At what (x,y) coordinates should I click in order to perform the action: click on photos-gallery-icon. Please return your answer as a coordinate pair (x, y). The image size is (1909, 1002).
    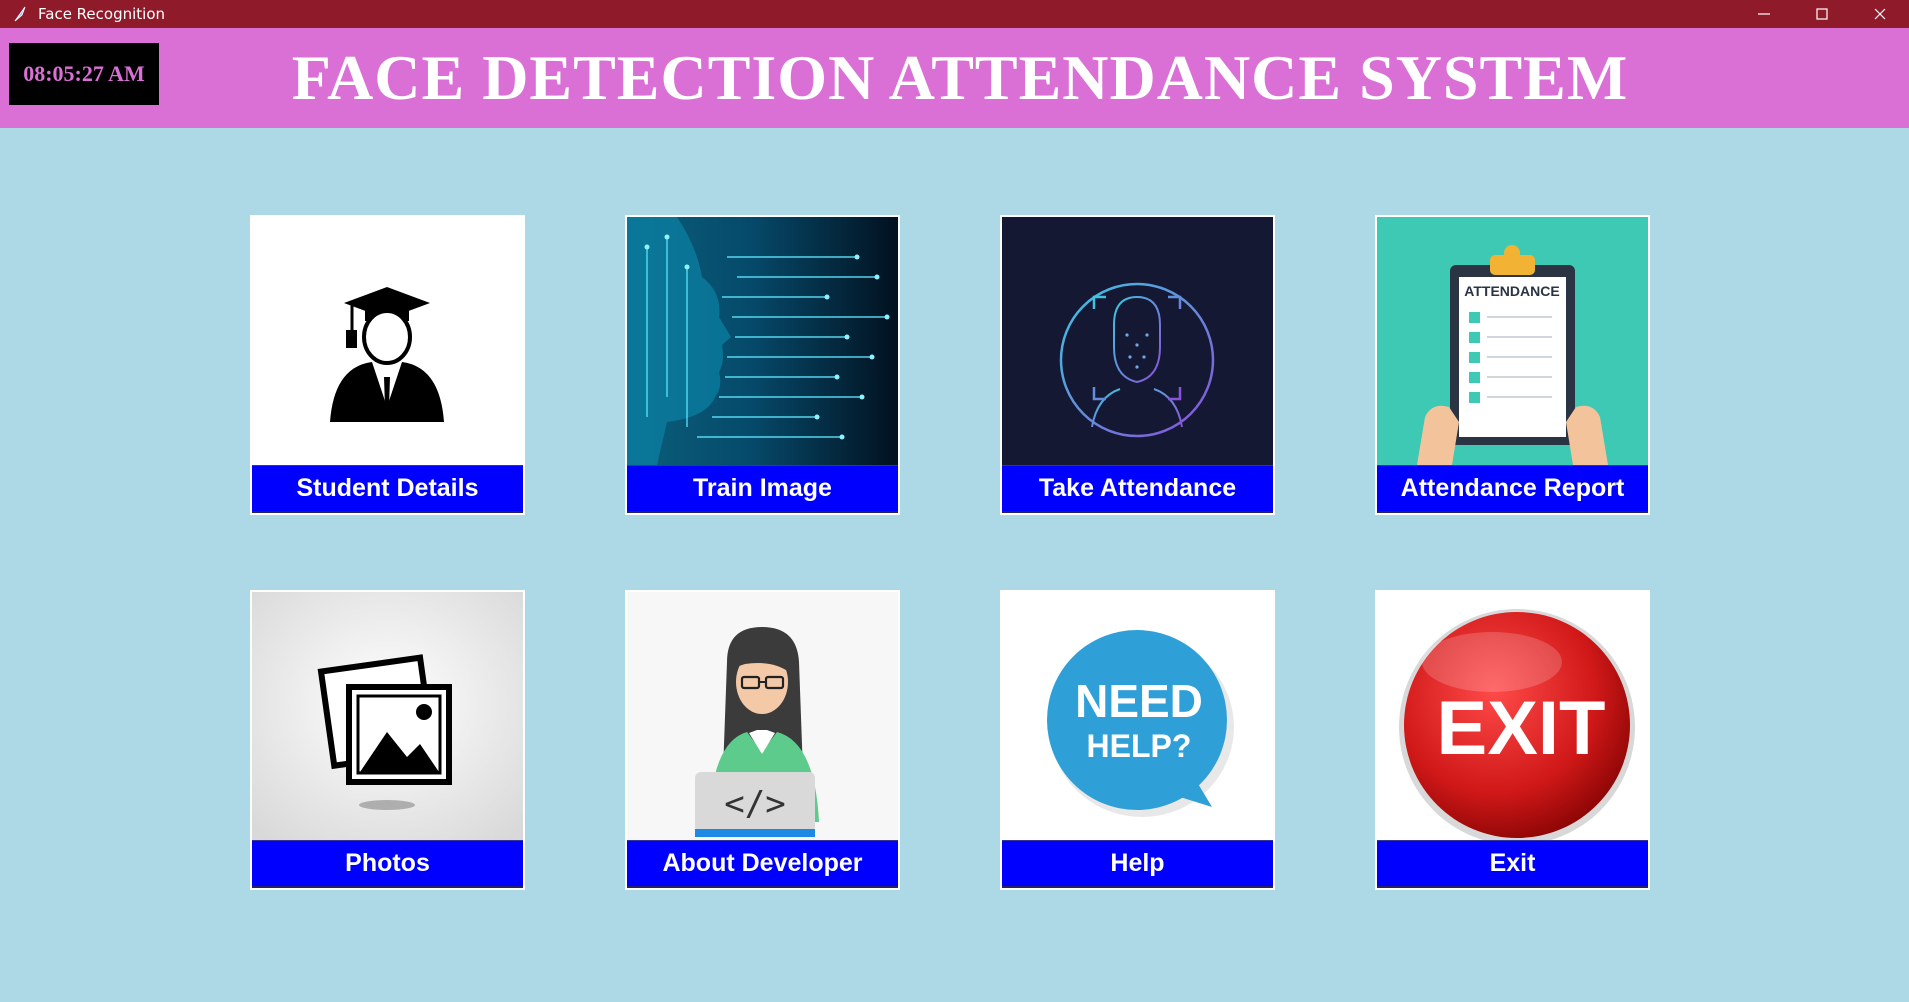
    Looking at the image, I should click on (387, 716).